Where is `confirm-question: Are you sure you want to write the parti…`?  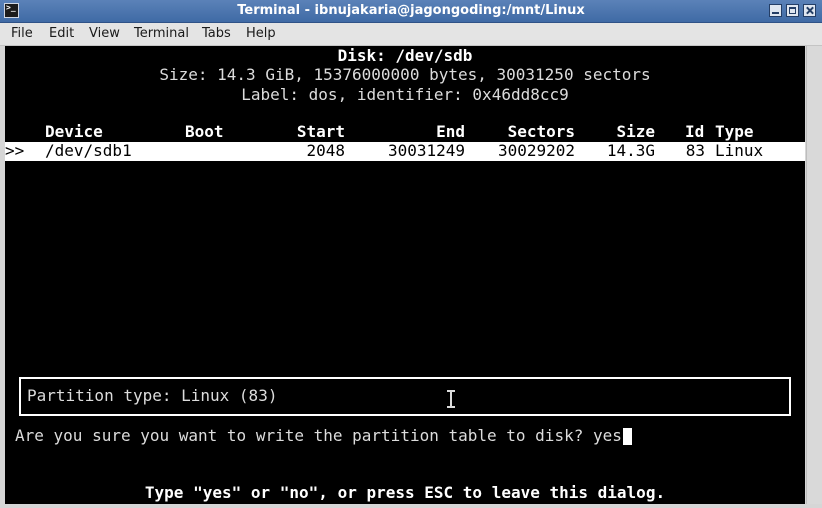
confirm-question: Are you sure you want to write the parti… is located at coordinates (318, 435).